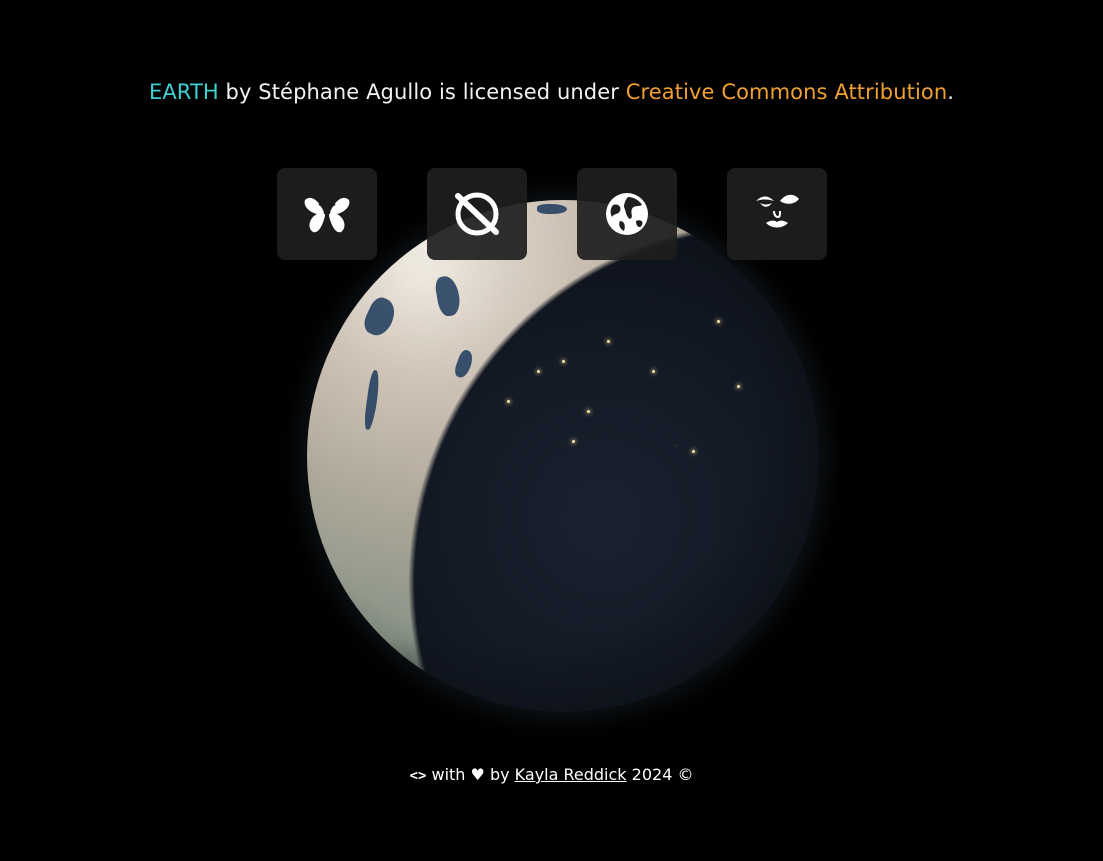 Image resolution: width=1103 pixels, height=861 pixels. I want to click on face-button, so click(777, 214).